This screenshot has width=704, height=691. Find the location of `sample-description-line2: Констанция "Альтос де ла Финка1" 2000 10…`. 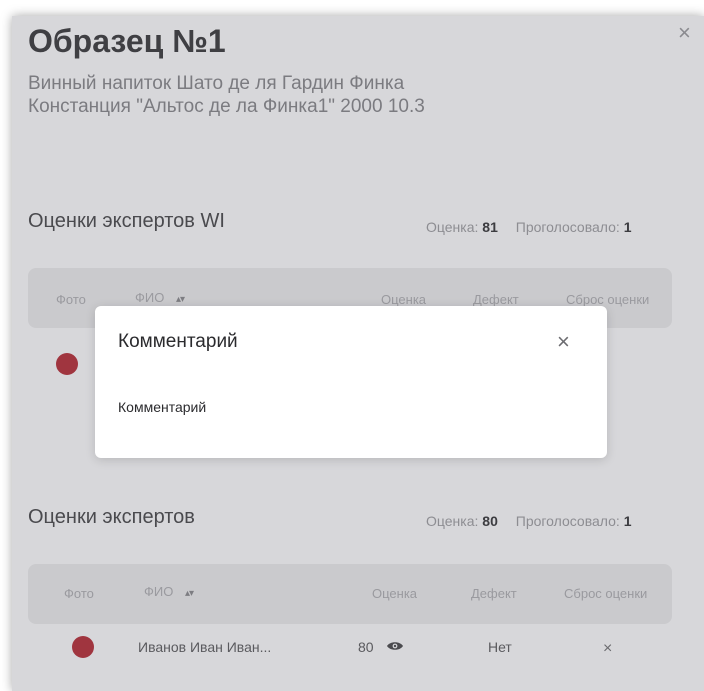

sample-description-line2: Констанция "Альтос де ла Финка1" 2000 10… is located at coordinates (226, 106).